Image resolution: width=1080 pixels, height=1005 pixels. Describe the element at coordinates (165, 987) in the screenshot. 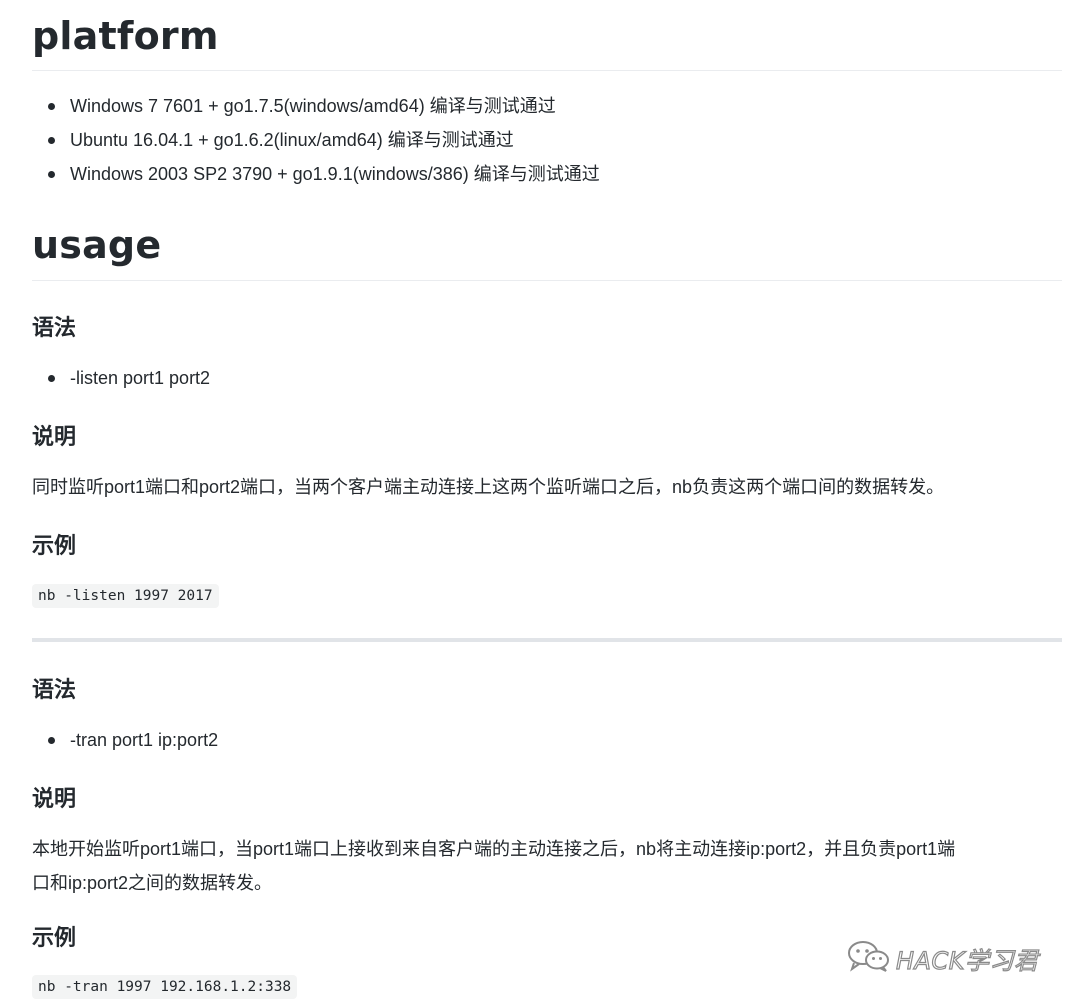

I see `tran-example-code: nb -tran 1997 192.168.1.2:338` at that location.